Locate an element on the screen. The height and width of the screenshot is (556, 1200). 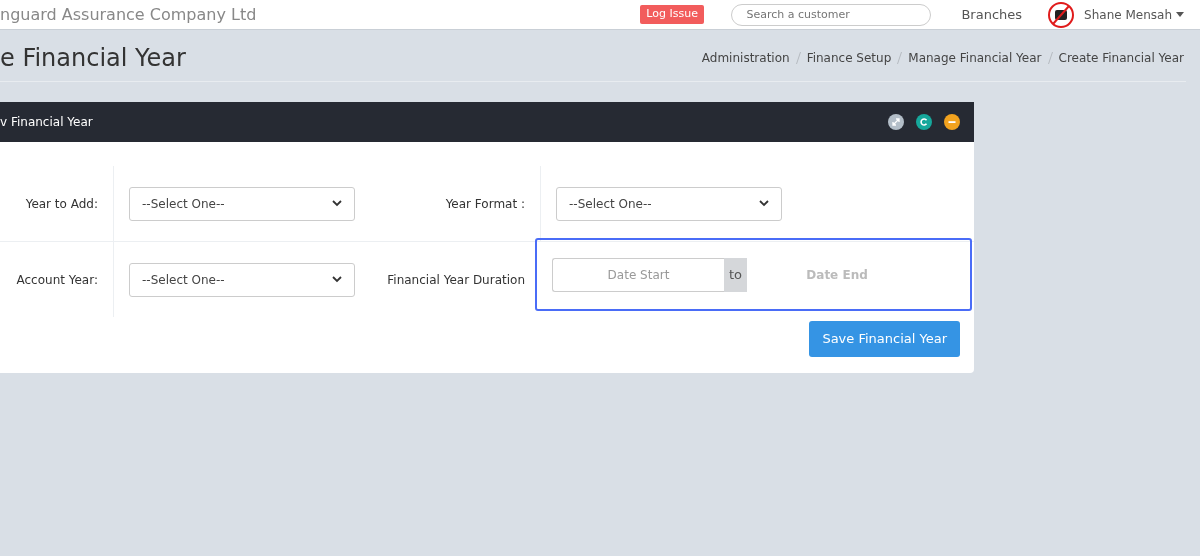
minus-icon is located at coordinates (952, 122).